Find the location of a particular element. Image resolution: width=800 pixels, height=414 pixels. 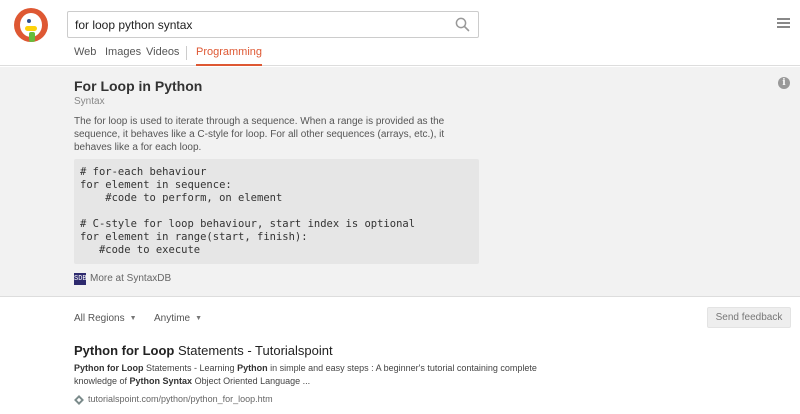

more-at-syntaxdb-link: More at SyntaxDB is located at coordinates (130, 278).